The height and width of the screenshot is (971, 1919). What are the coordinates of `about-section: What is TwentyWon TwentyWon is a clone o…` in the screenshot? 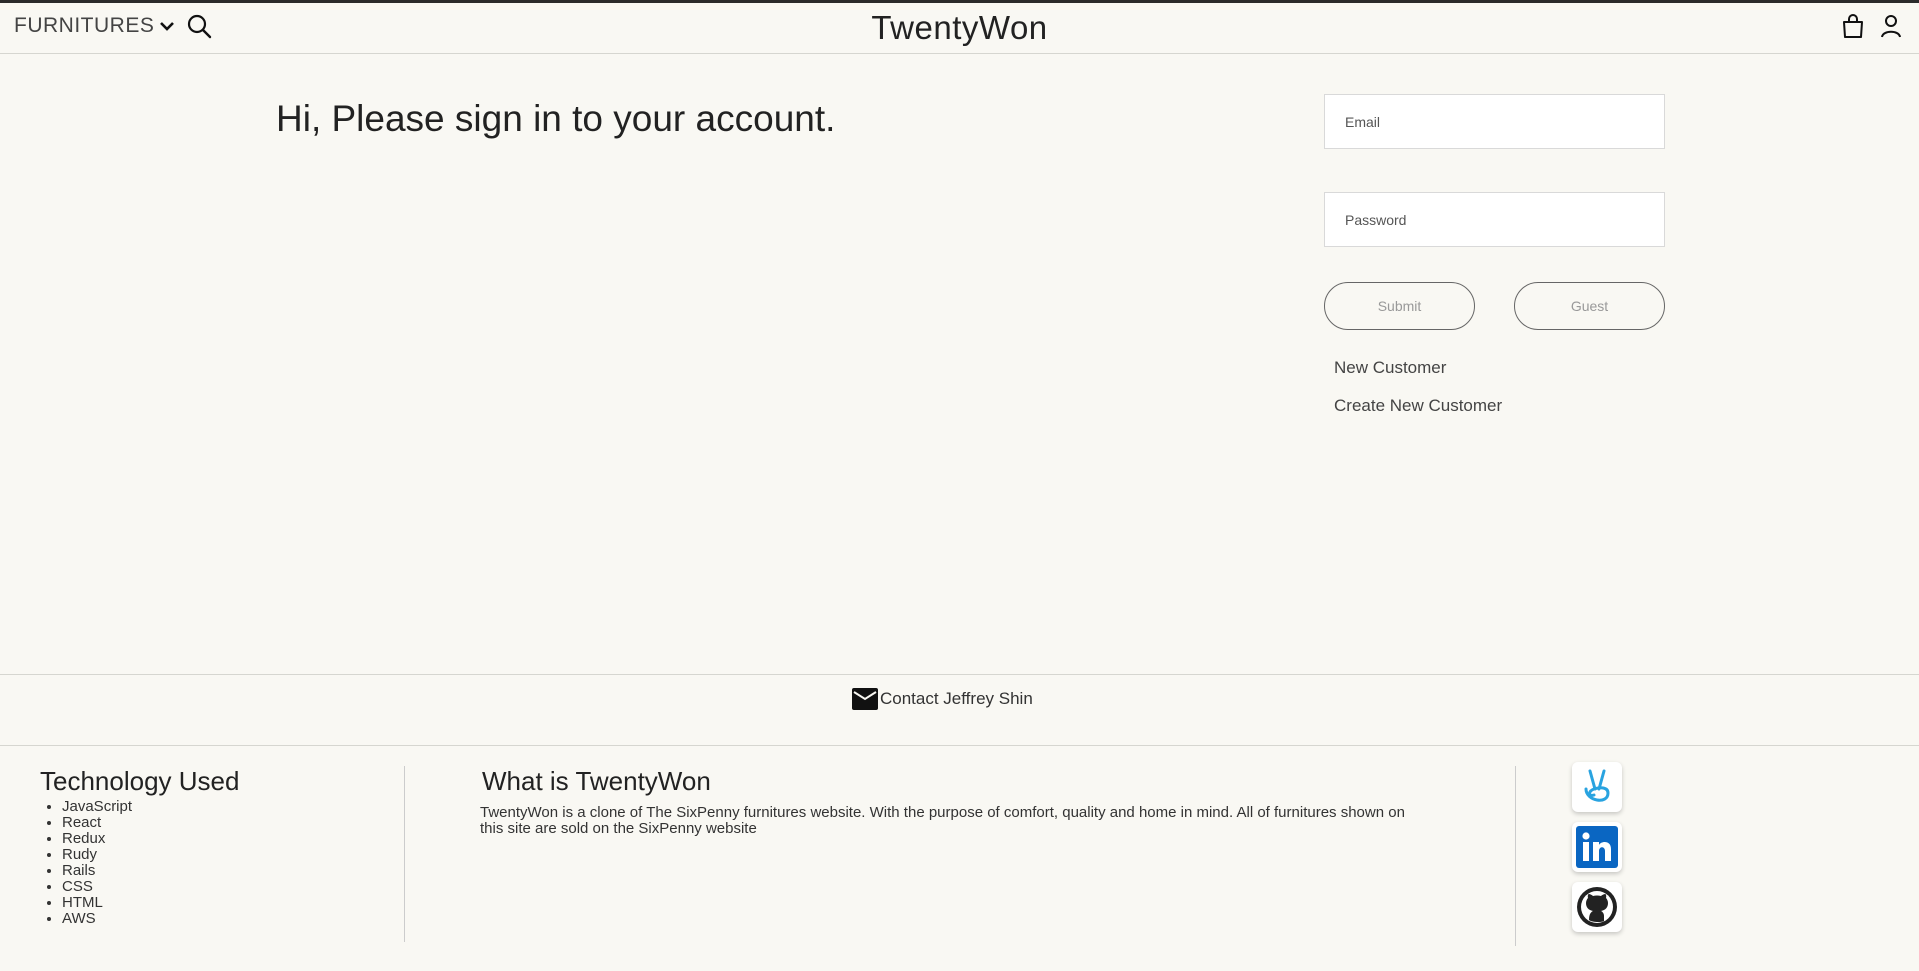 It's located at (950, 801).